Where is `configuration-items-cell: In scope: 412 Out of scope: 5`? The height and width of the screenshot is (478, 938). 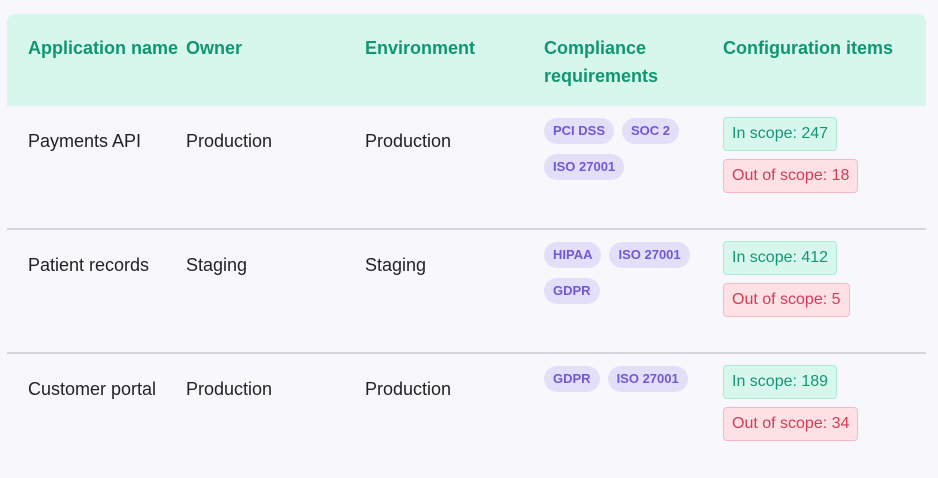 configuration-items-cell: In scope: 412 Out of scope: 5 is located at coordinates (824, 296).